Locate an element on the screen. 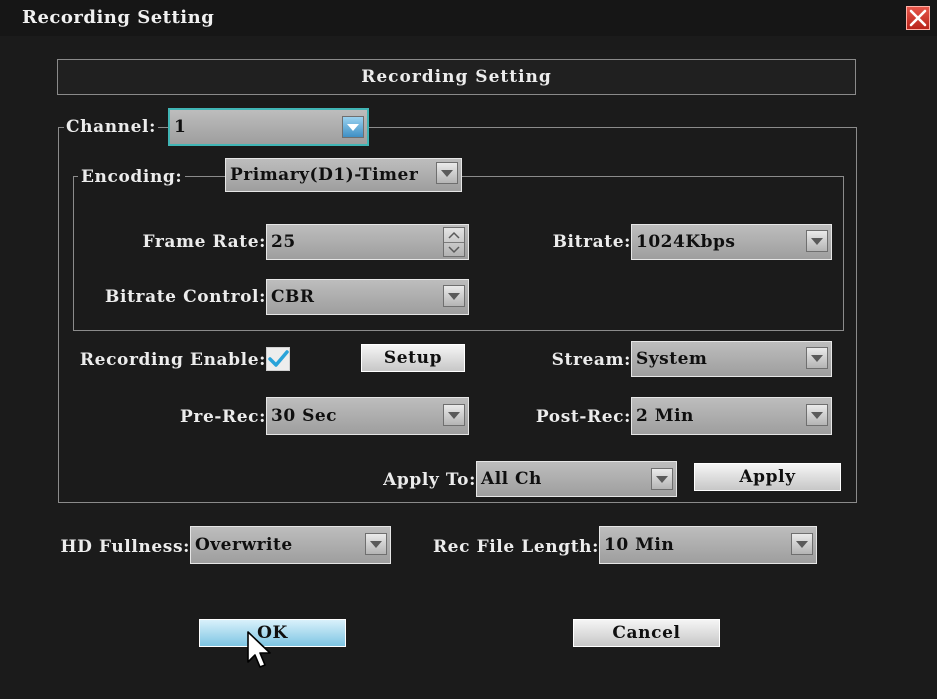 The image size is (937, 699). channel-label: Channel: is located at coordinates (111, 127).